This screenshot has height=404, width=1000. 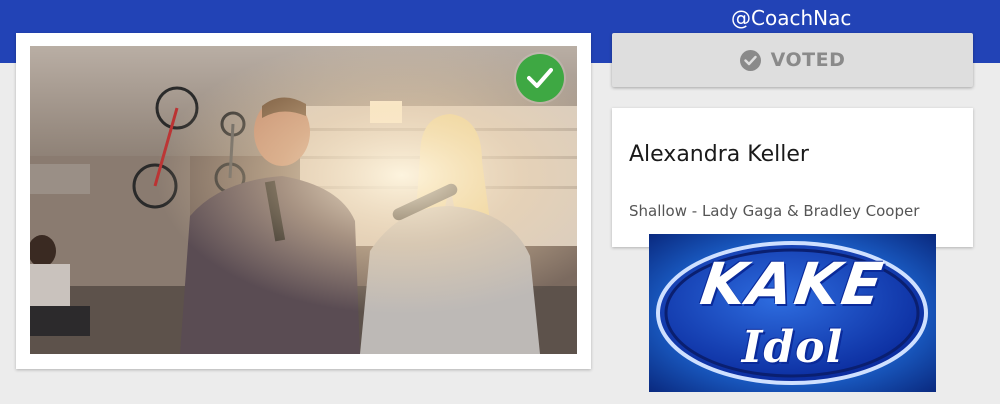 I want to click on kake-idol-logo: KAKE Idol, so click(x=792, y=313).